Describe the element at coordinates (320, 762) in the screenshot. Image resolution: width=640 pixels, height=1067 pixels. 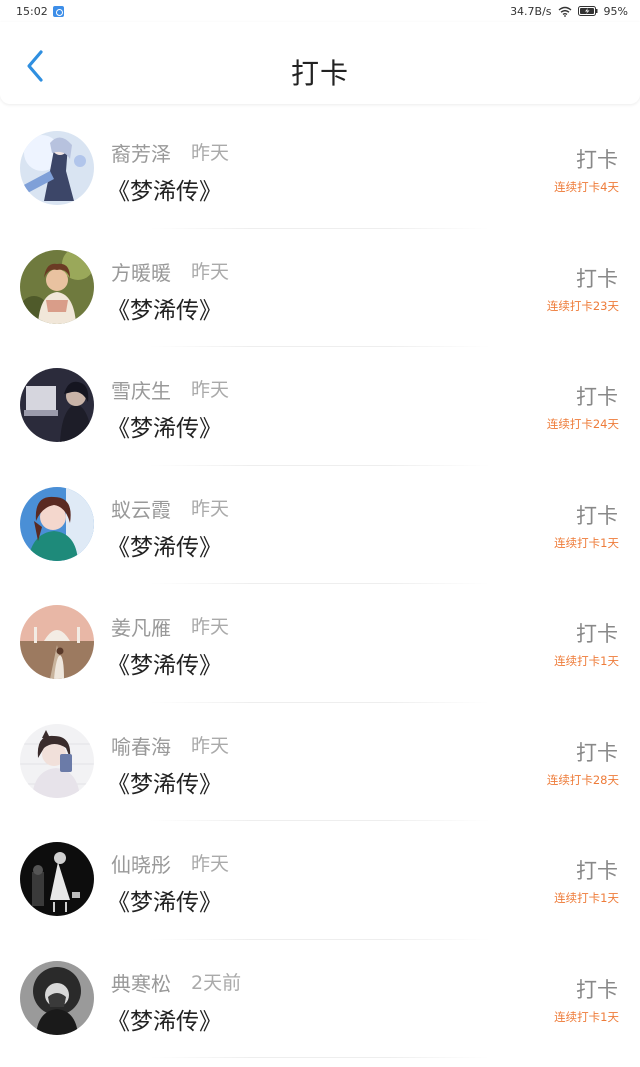
I see `feed-item: 喻春海 昨天 《梦浠传》 打卡 连续打卡28天` at that location.